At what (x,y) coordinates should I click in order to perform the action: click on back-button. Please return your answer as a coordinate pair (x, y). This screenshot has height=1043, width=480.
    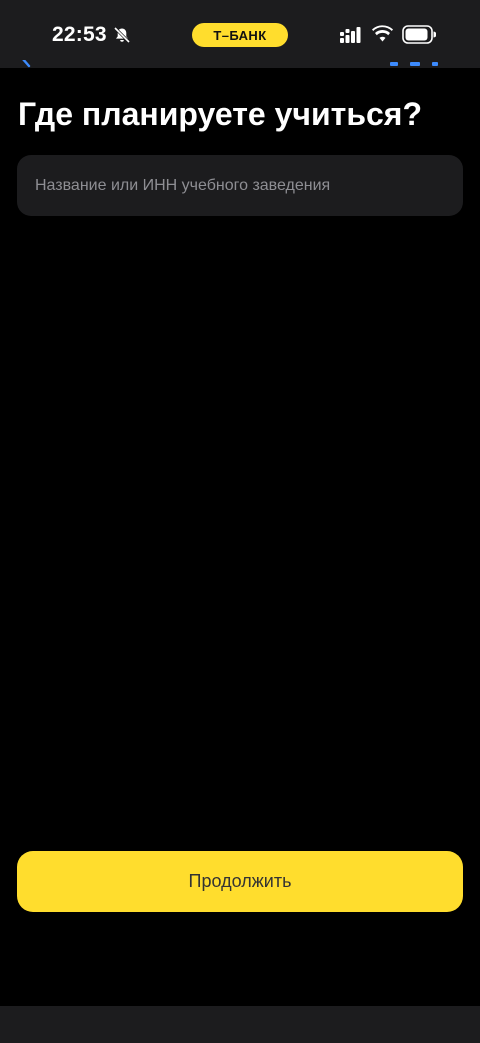
    Looking at the image, I should click on (26, 64).